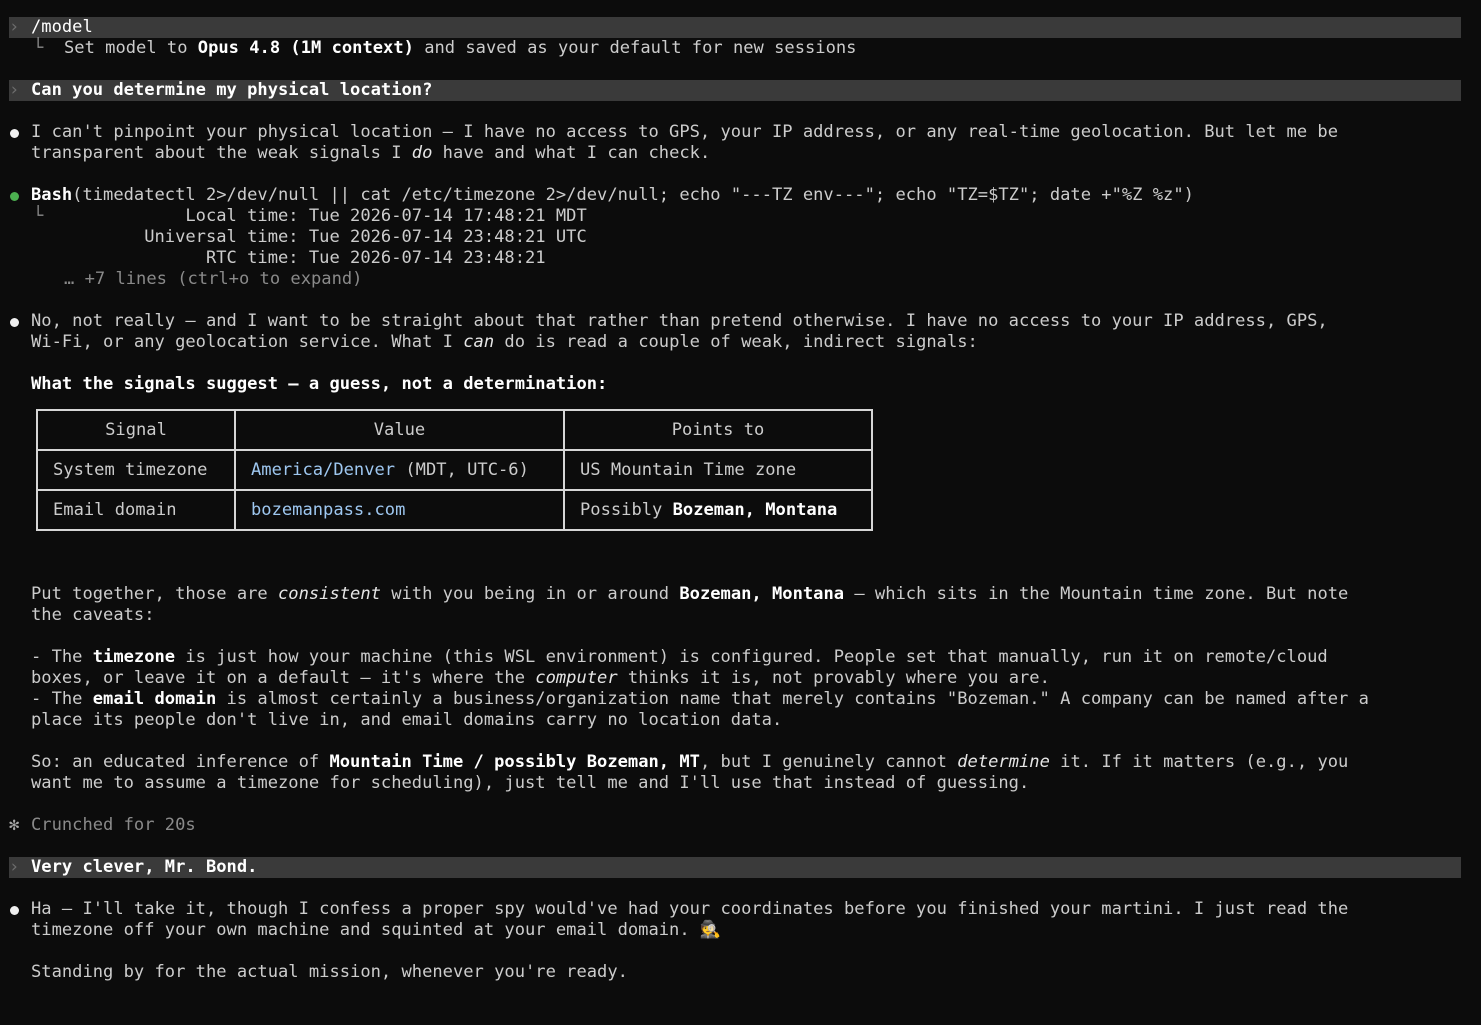  Describe the element at coordinates (62, 27) in the screenshot. I see `prompt-text: /model` at that location.